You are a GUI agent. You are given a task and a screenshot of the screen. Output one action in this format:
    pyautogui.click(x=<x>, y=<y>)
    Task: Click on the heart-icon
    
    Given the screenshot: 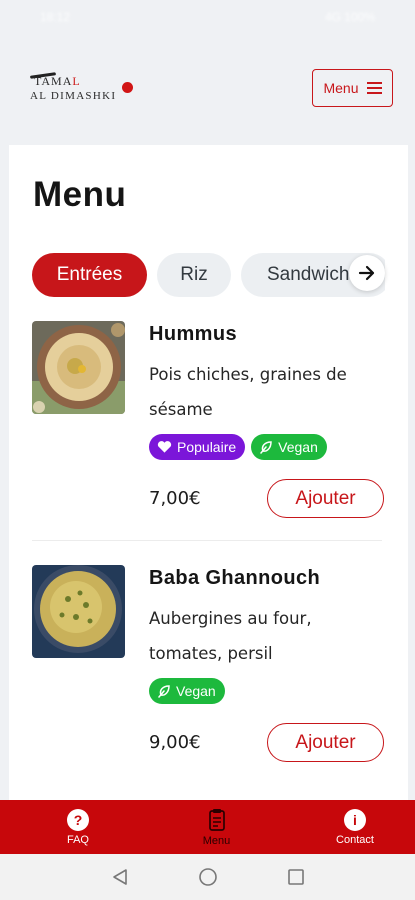 What is the action you would take?
    pyautogui.click(x=164, y=447)
    